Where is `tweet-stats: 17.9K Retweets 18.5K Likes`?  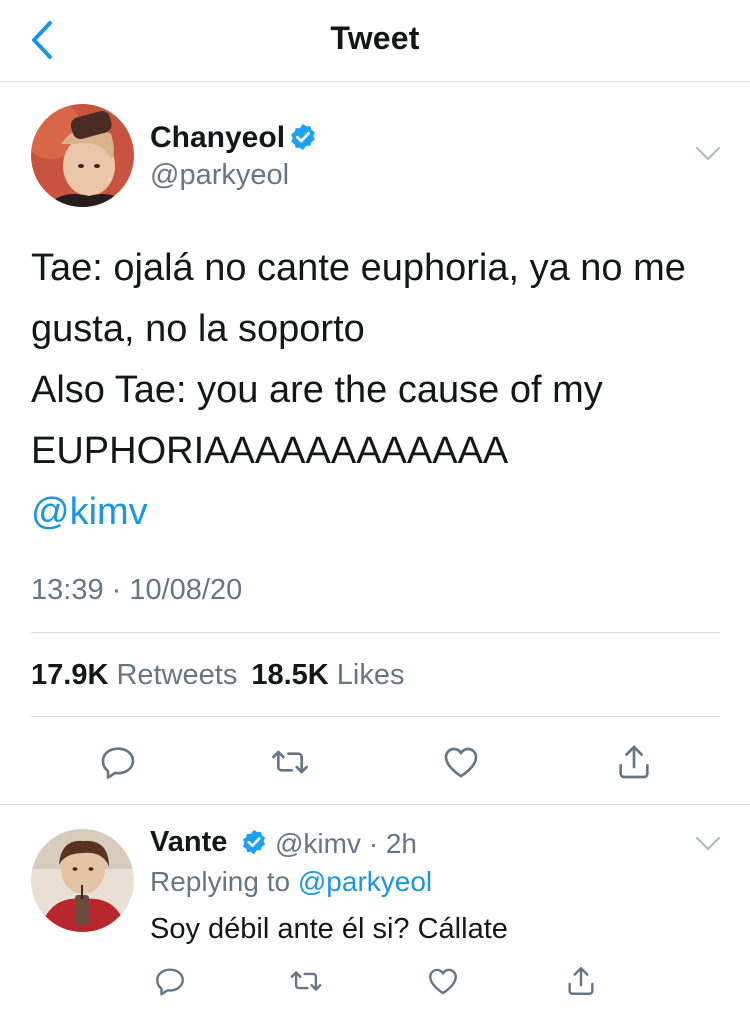
tweet-stats: 17.9K Retweets 18.5K Likes is located at coordinates (218, 675).